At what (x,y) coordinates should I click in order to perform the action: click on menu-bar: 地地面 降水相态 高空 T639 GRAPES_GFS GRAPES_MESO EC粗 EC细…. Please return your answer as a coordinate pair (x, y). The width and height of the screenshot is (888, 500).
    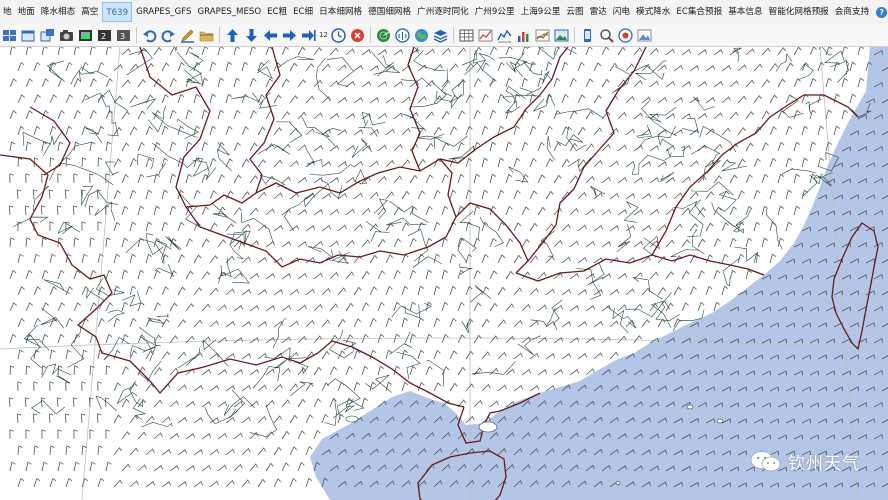
    Looking at the image, I should click on (444, 12).